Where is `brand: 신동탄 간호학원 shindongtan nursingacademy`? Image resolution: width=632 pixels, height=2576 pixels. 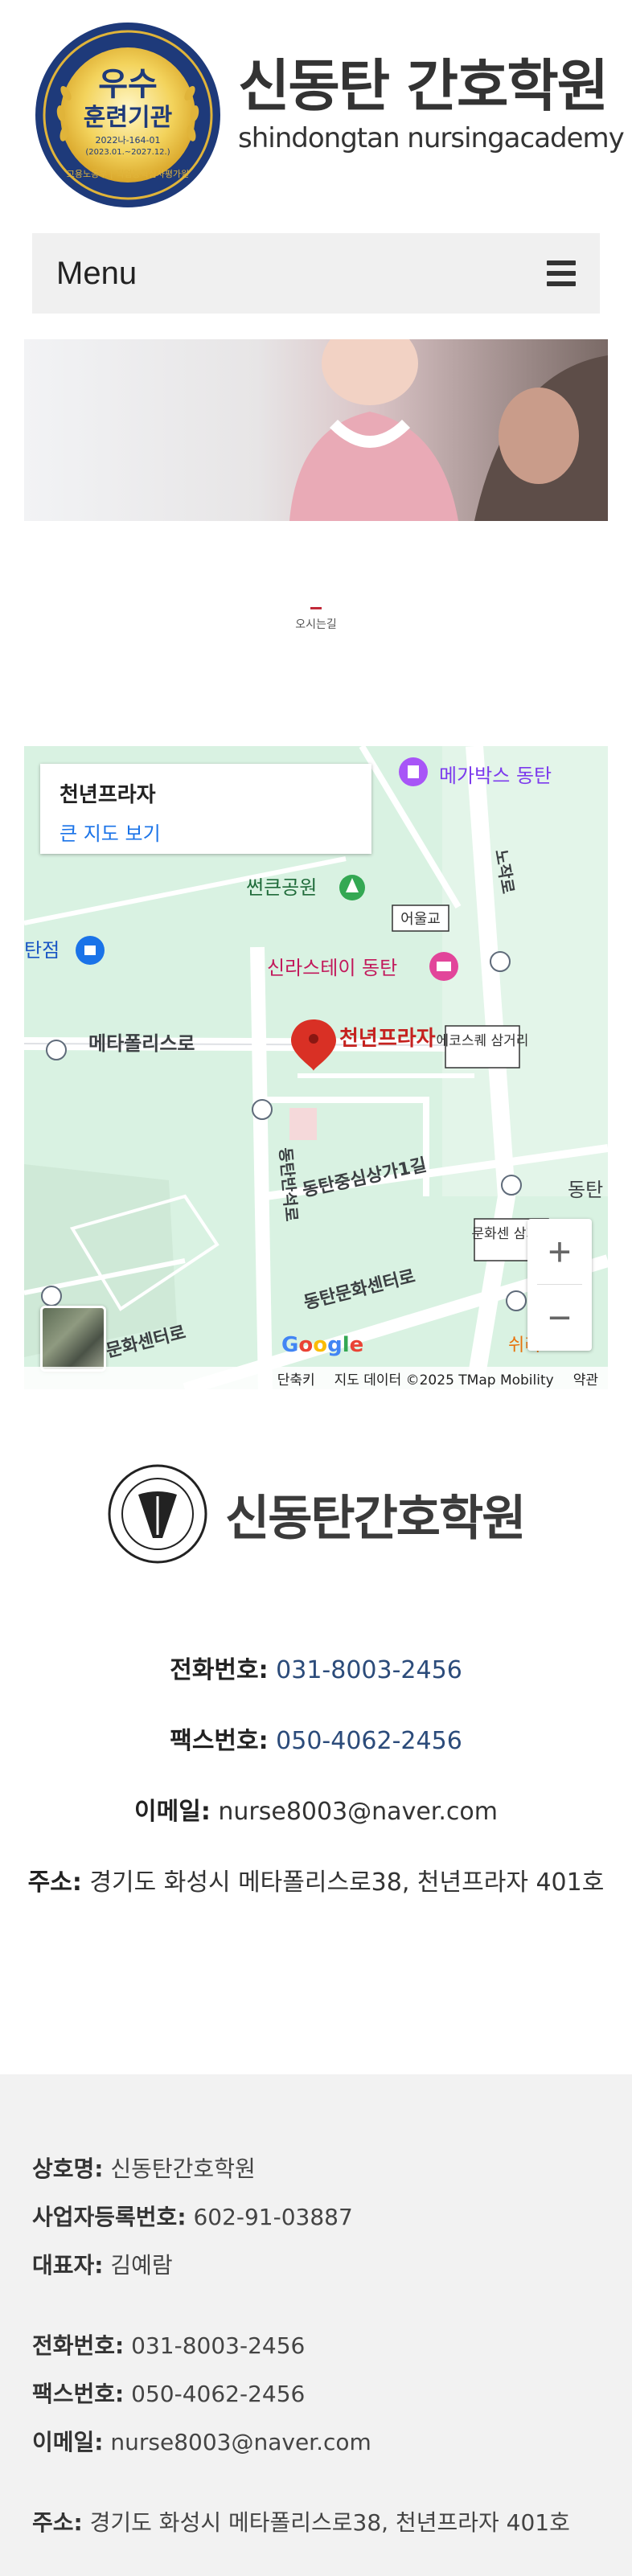
brand: 신동탄 간호학원 shindongtan nursingacademy is located at coordinates (431, 103).